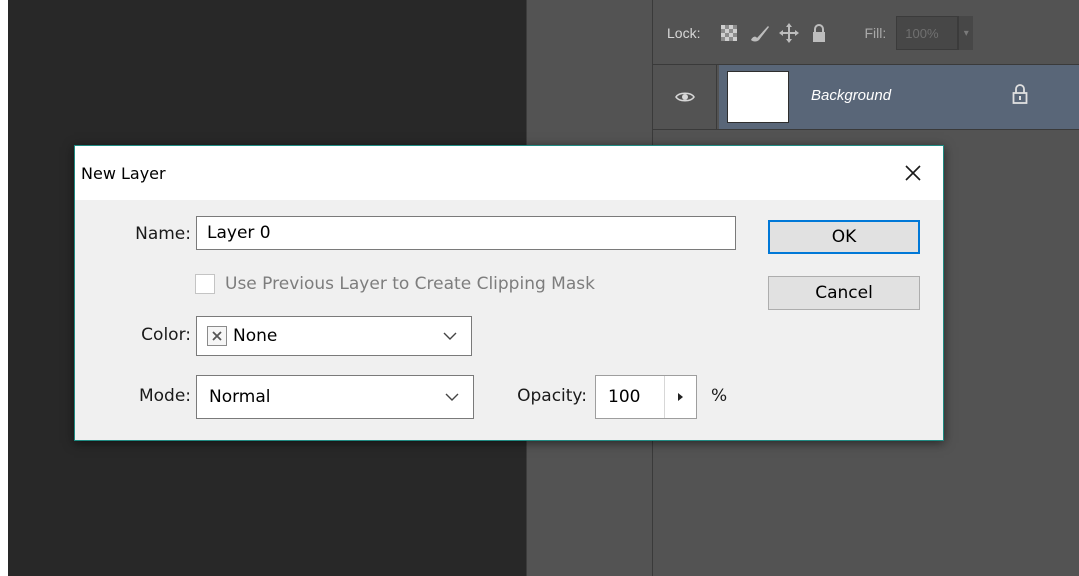 The height and width of the screenshot is (576, 1079). Describe the element at coordinates (899, 97) in the screenshot. I see `layer-selection-highlight: Background` at that location.